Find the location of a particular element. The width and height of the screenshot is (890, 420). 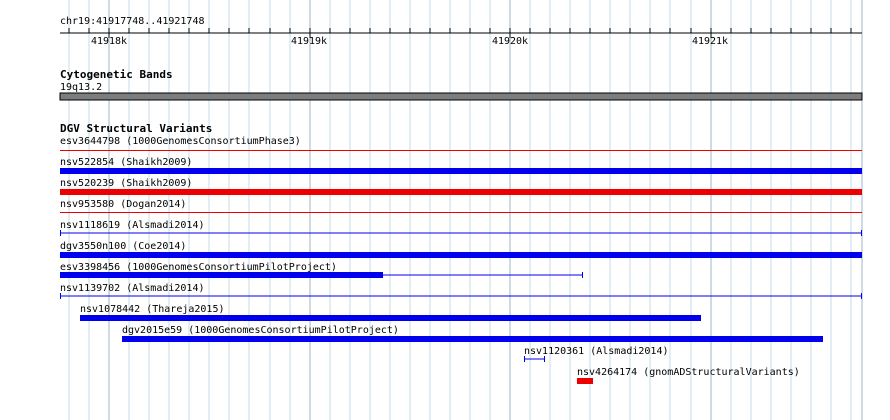

tick-label: 41921k is located at coordinates (710, 41).